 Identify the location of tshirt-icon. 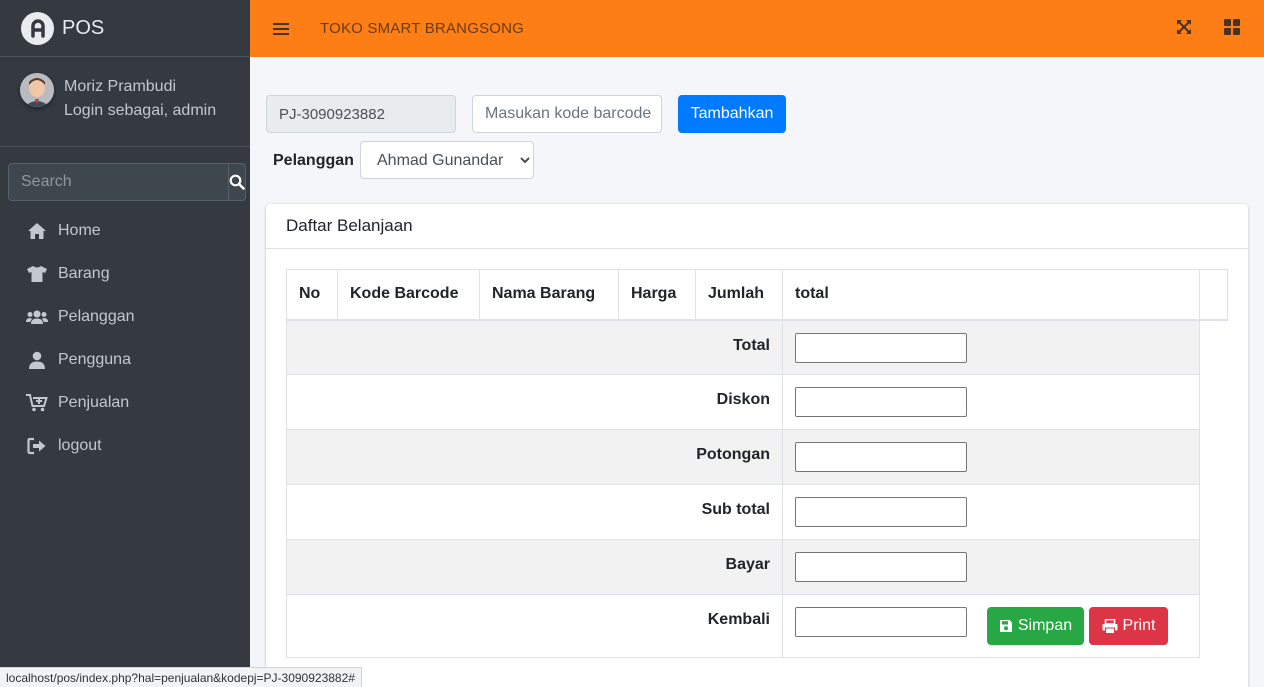
(37, 274).